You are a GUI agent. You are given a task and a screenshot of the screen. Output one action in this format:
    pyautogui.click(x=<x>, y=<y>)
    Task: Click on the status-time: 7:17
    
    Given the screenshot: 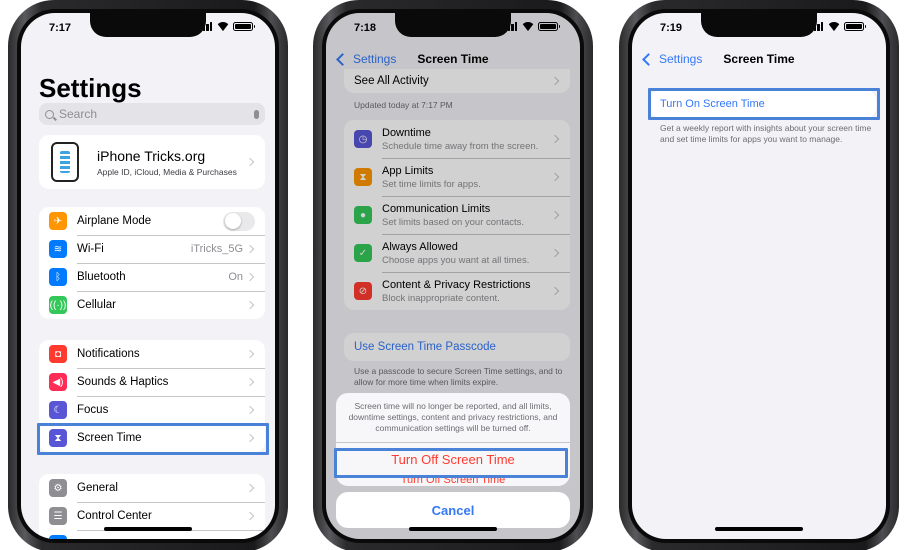 What is the action you would take?
    pyautogui.click(x=60, y=28)
    